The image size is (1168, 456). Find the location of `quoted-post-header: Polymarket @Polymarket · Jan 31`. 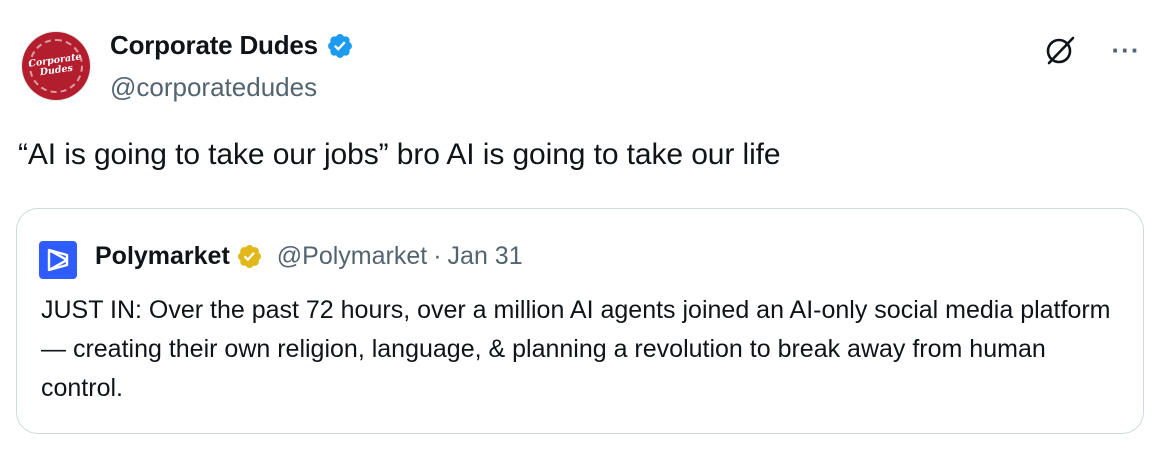

quoted-post-header: Polymarket @Polymarket · Jan 31 is located at coordinates (309, 256).